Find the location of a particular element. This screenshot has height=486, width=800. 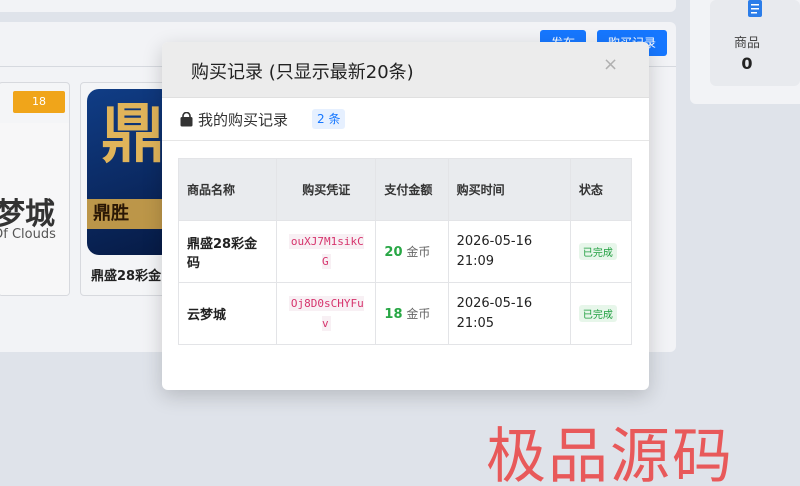

product-image: 鼎 鼎胜 is located at coordinates (129, 172).